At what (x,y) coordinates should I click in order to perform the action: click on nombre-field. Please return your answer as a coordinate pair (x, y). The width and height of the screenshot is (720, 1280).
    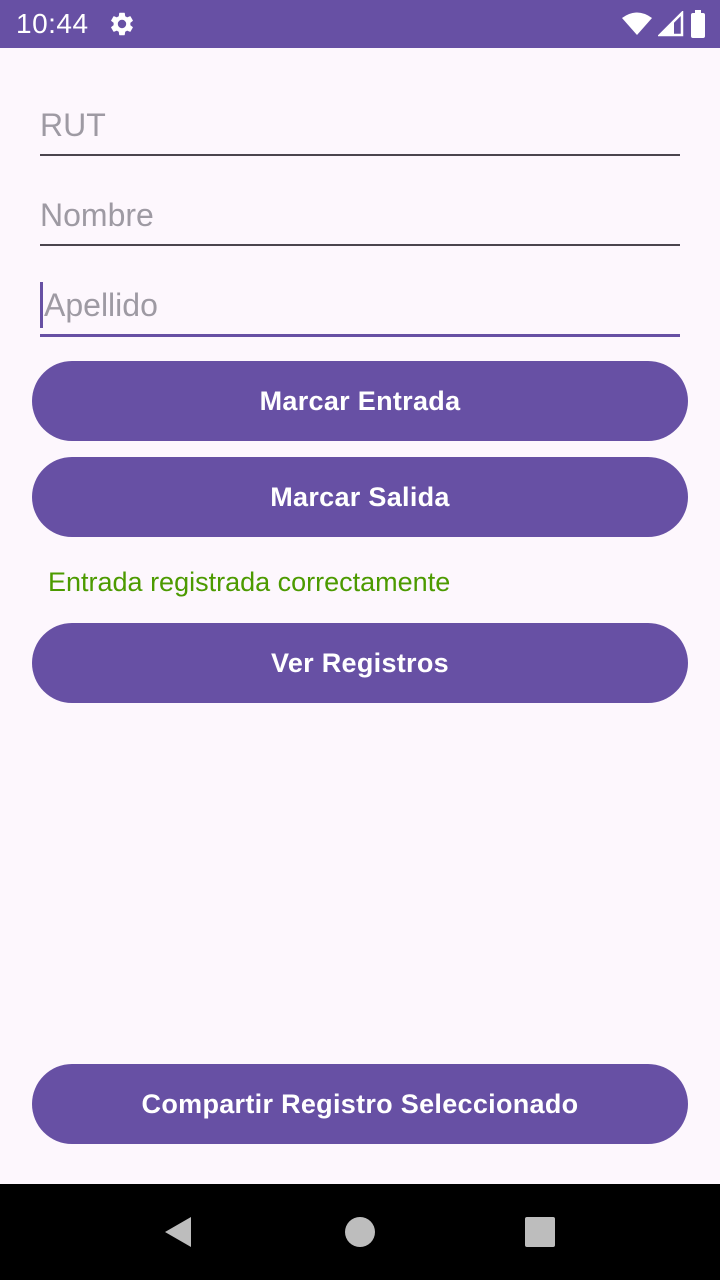
    Looking at the image, I should click on (360, 217).